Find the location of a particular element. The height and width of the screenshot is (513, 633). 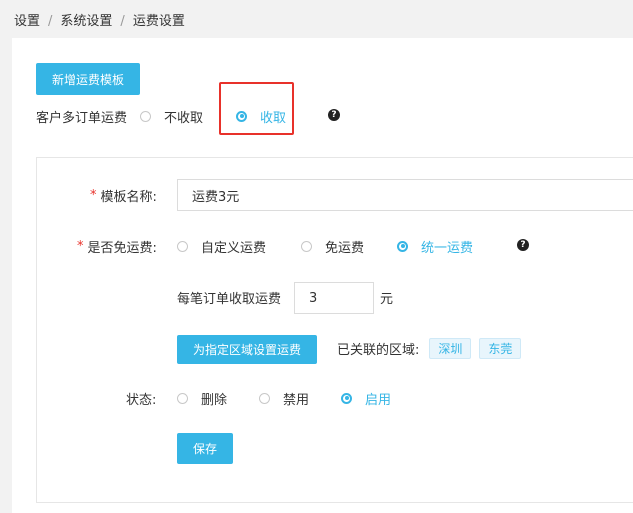

option-label: 自定义运费 is located at coordinates (234, 248).